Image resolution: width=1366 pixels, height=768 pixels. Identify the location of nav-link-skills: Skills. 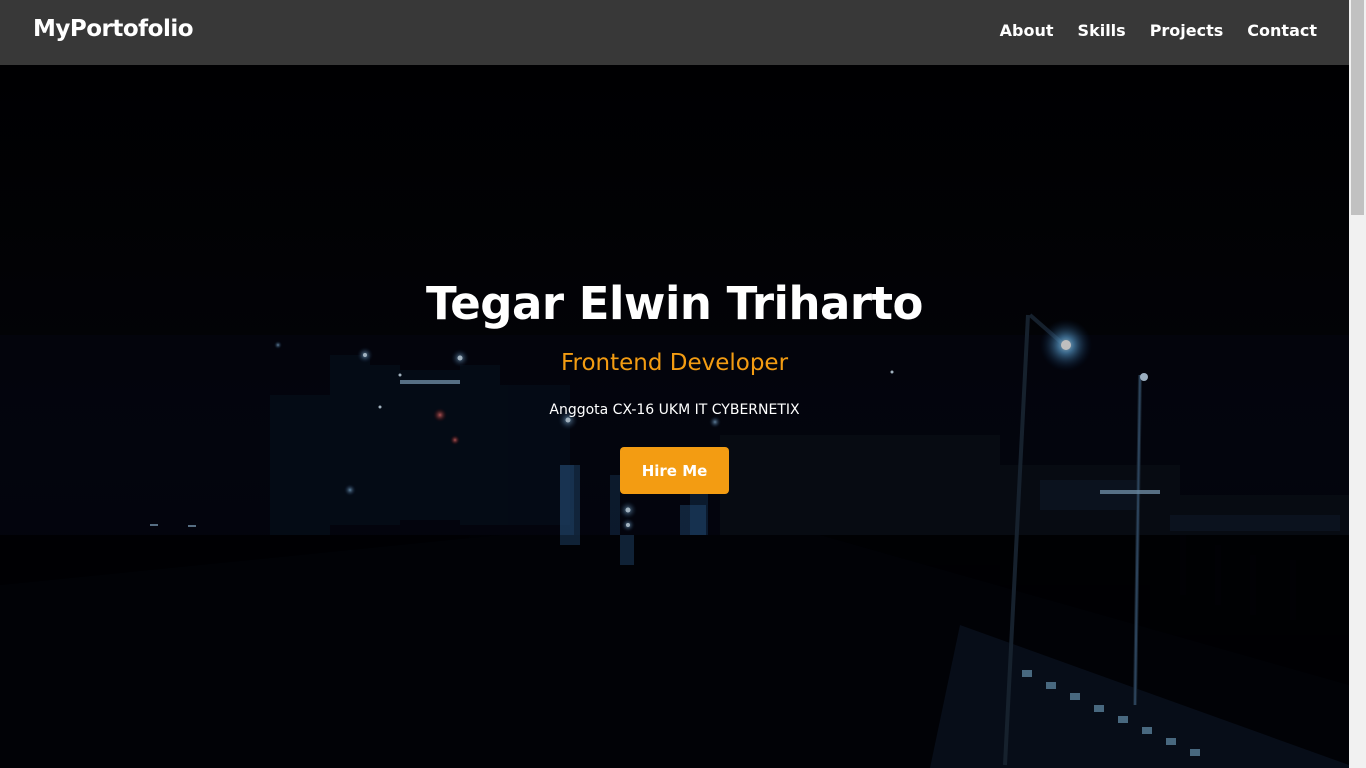
(1102, 30).